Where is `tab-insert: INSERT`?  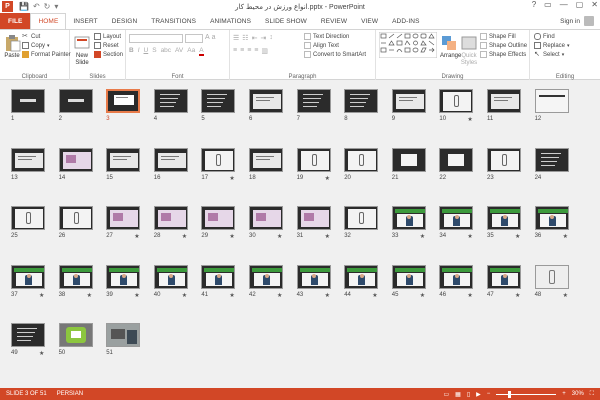
tab-insert: INSERT is located at coordinates (85, 21).